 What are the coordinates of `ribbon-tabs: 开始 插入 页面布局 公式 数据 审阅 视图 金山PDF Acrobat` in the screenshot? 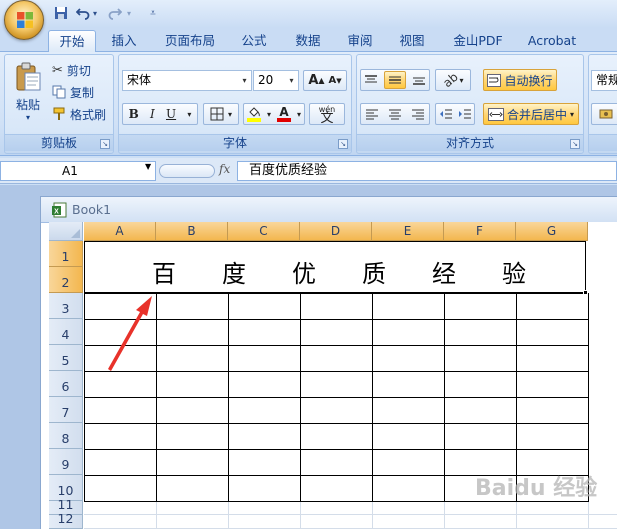 It's located at (308, 40).